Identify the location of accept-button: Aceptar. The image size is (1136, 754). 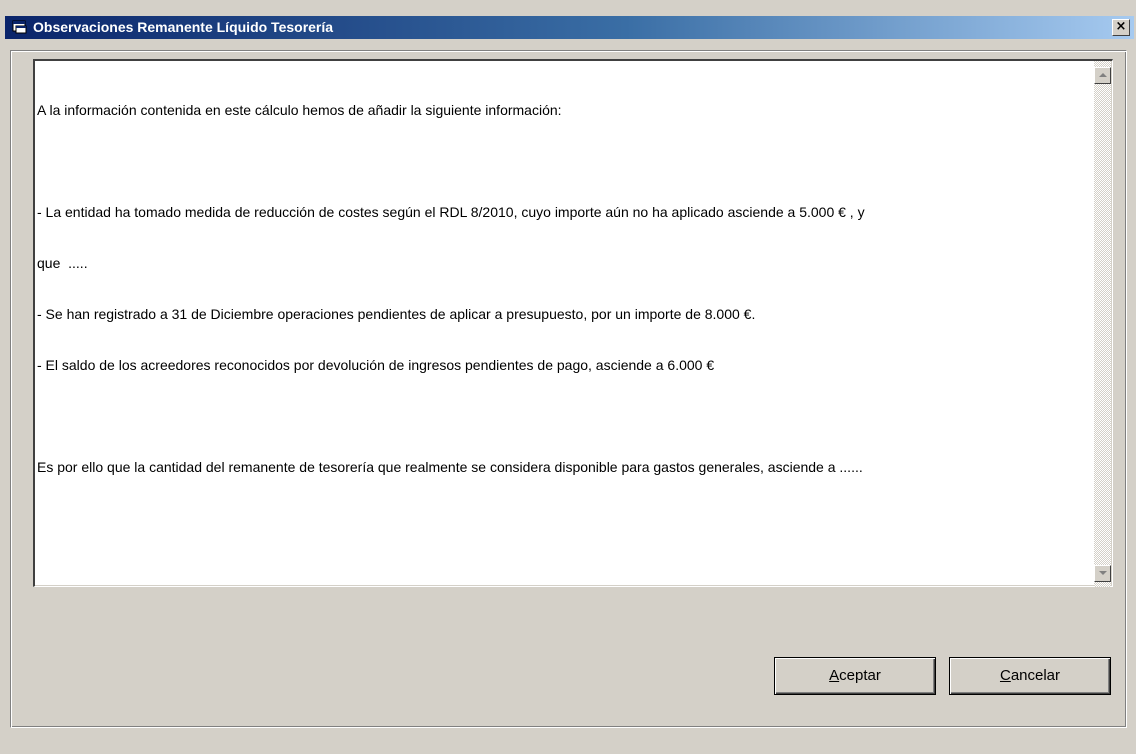
(855, 676).